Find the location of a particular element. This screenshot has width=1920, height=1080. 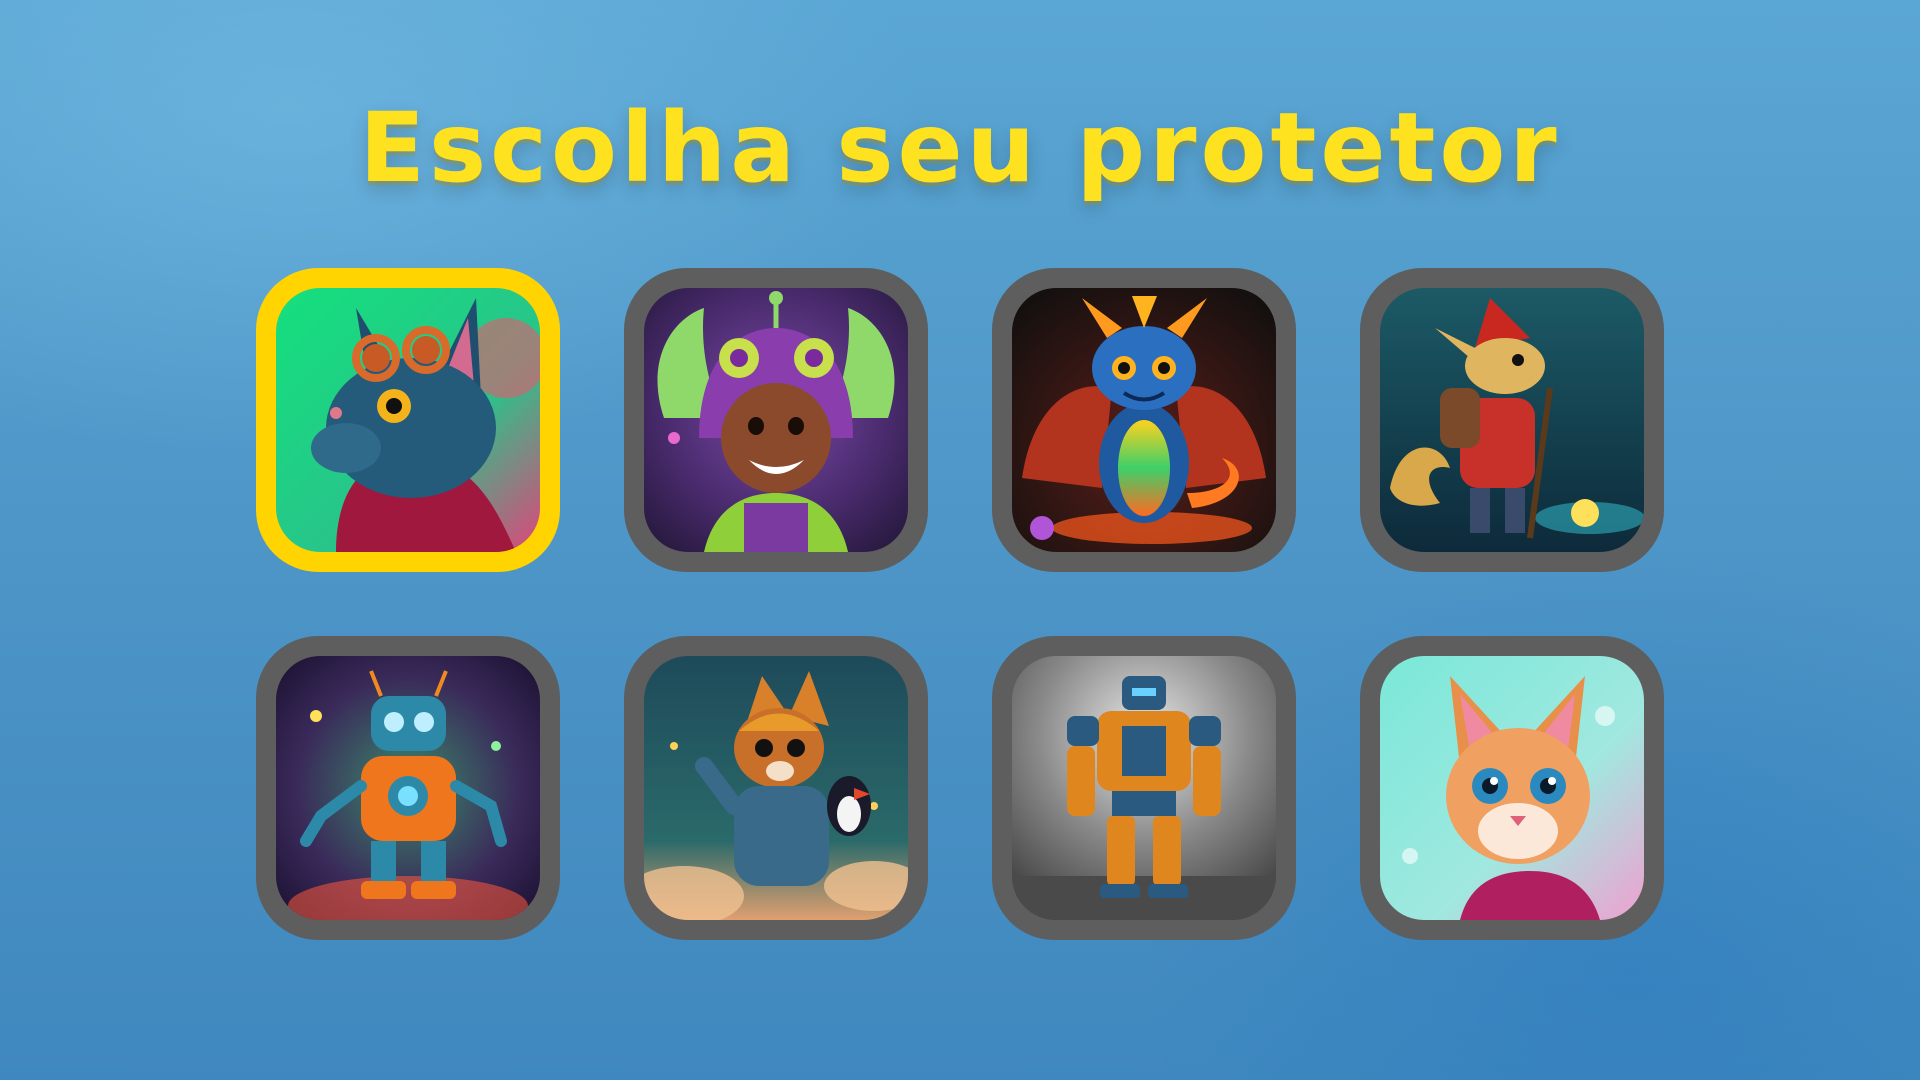

fox-with-penguin-icon is located at coordinates (776, 788).